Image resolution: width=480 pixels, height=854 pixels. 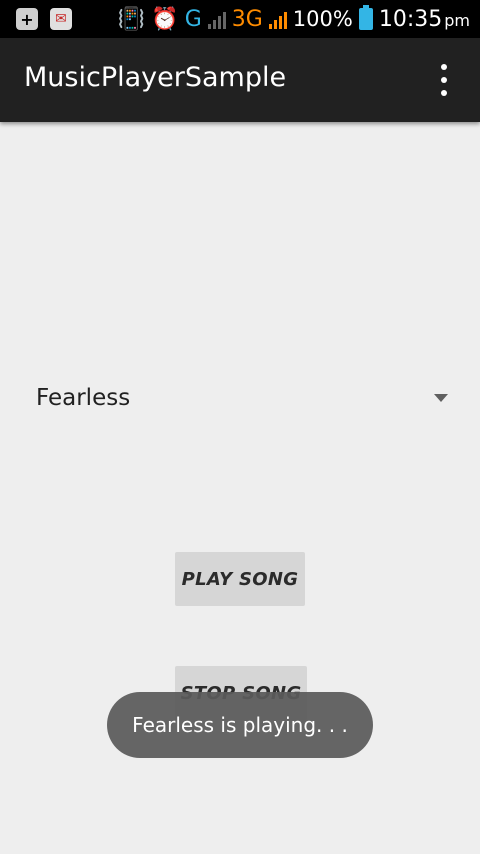 What do you see at coordinates (277, 19) in the screenshot?
I see `signal-3g-icon` at bounding box center [277, 19].